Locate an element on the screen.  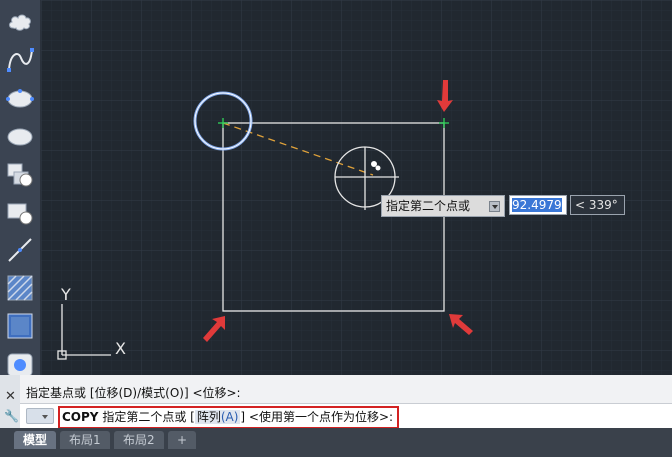
tab-layout2: 布局2 is located at coordinates (139, 440).